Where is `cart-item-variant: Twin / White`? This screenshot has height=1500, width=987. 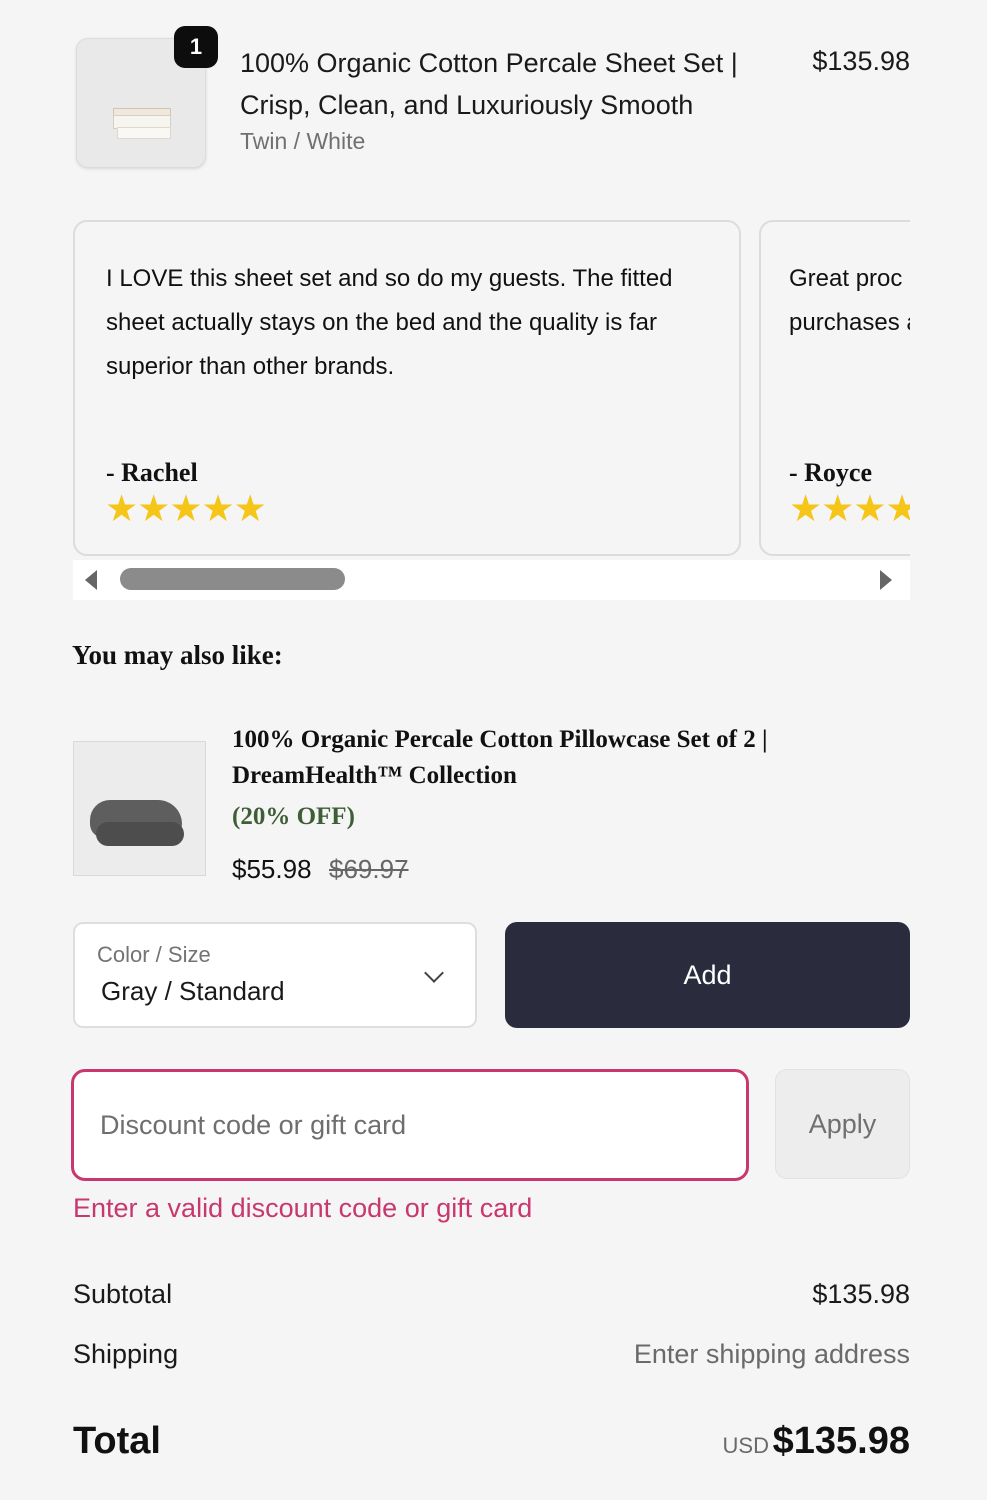
cart-item-variant: Twin / White is located at coordinates (303, 141).